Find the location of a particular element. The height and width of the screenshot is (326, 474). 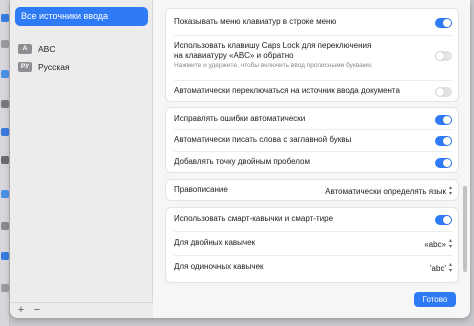

caps-lock-toggle is located at coordinates (443, 56).